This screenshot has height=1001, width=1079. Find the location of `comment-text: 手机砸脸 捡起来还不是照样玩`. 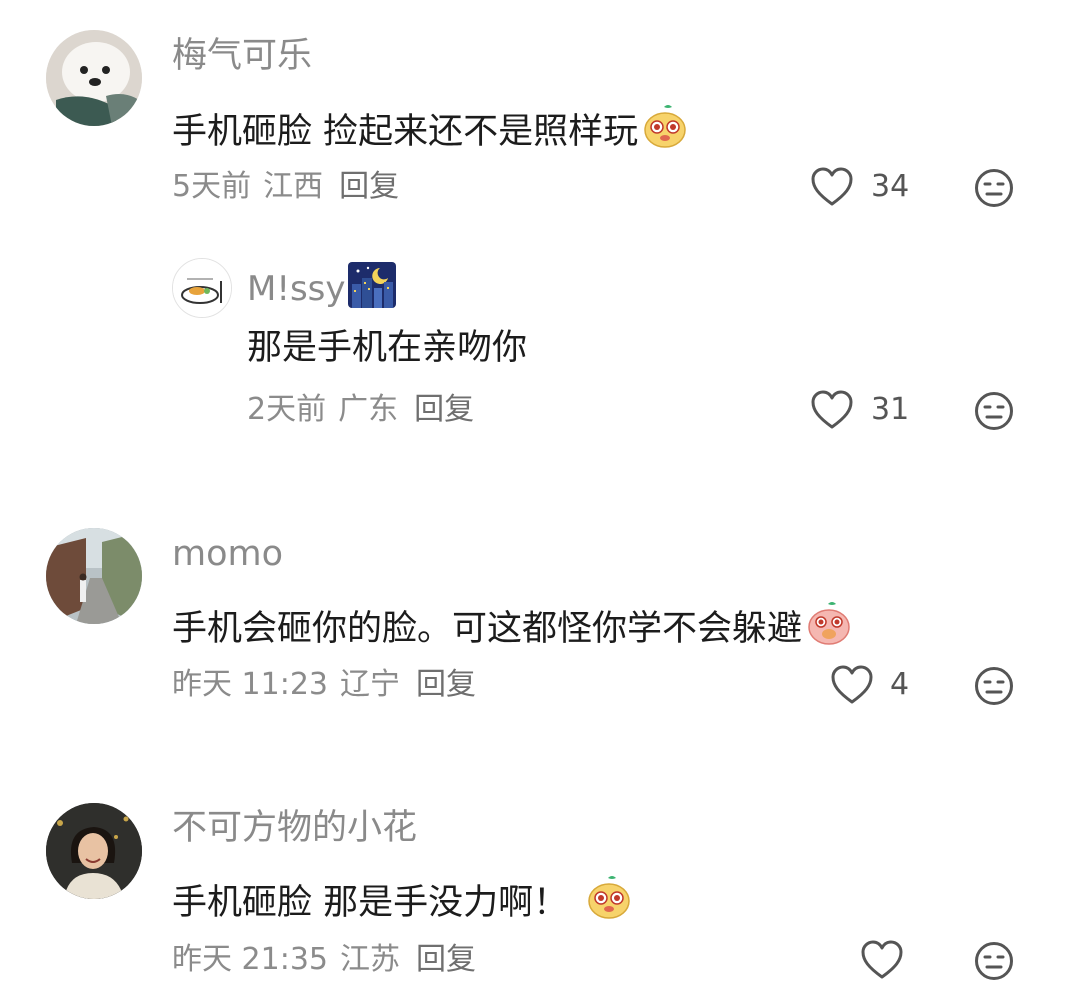

comment-text: 手机砸脸 捡起来还不是照样玩 is located at coordinates (430, 132).